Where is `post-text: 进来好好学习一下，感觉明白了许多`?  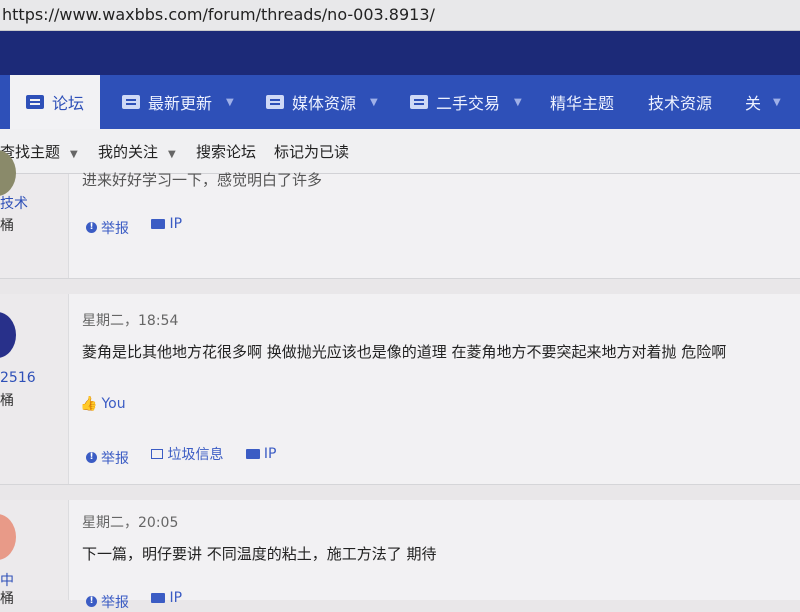 post-text: 进来好好学习一下，感觉明白了许多 is located at coordinates (202, 180).